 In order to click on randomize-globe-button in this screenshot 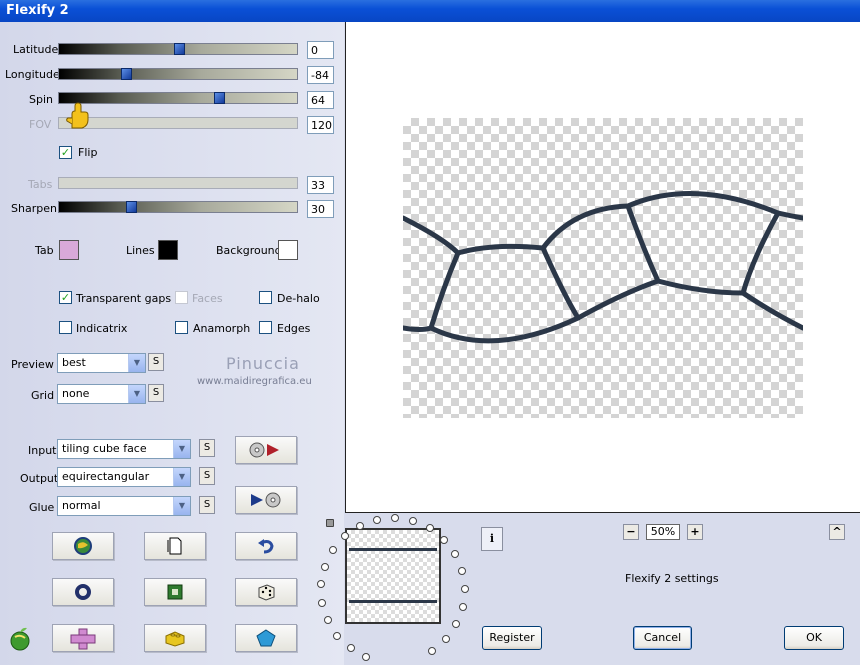, I will do `click(83, 546)`.